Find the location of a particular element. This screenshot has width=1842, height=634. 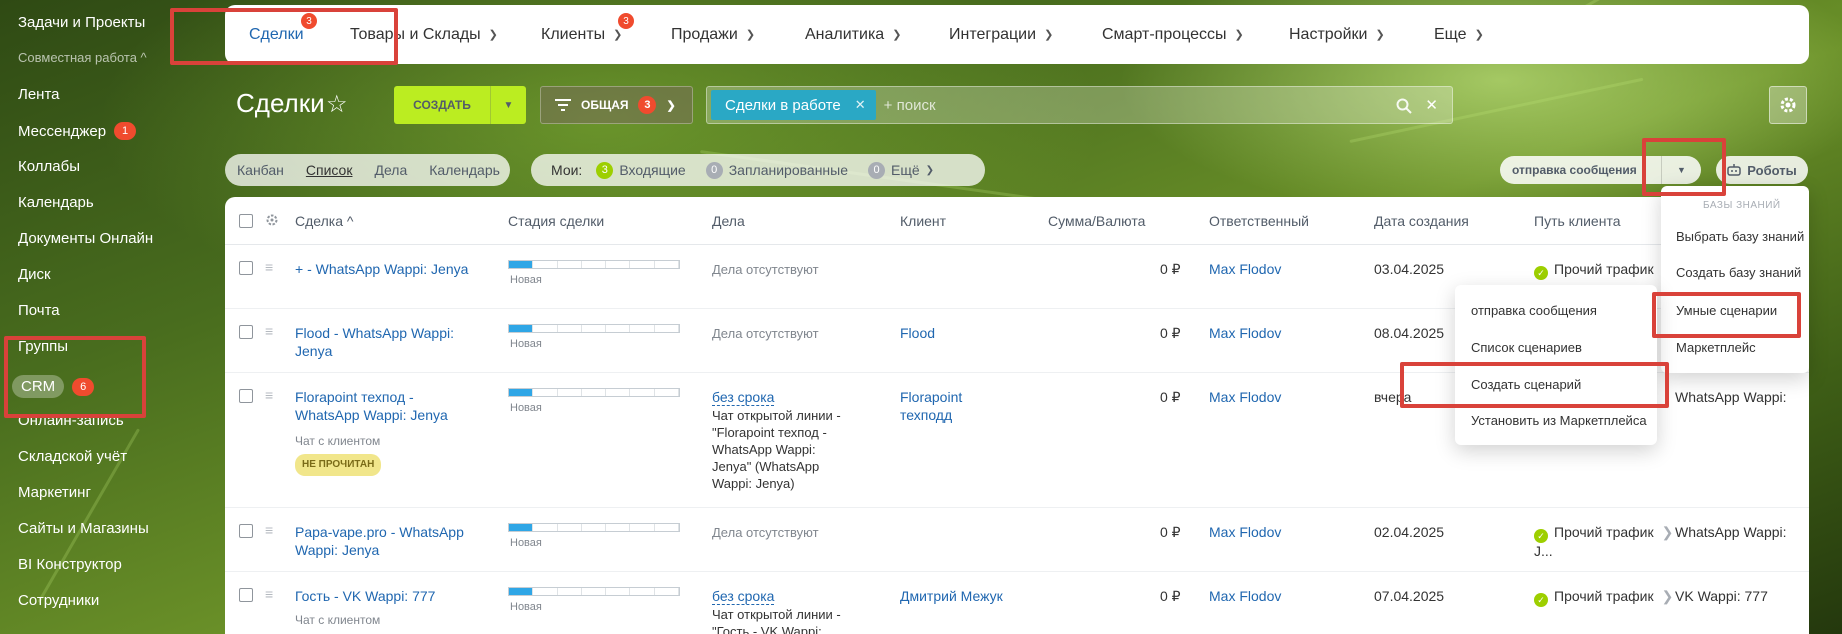

chevron-down-icon: ▼ is located at coordinates (508, 105).